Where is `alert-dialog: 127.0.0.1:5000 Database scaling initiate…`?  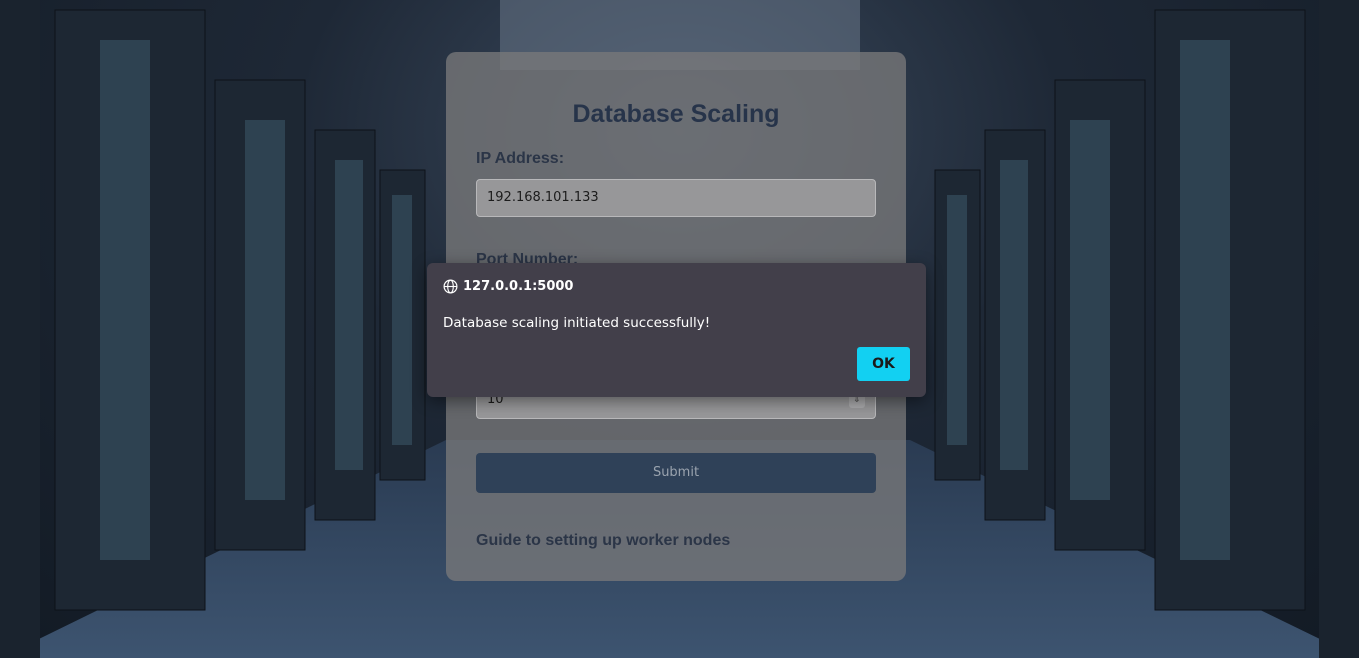
alert-dialog: 127.0.0.1:5000 Database scaling initiate… is located at coordinates (676, 330).